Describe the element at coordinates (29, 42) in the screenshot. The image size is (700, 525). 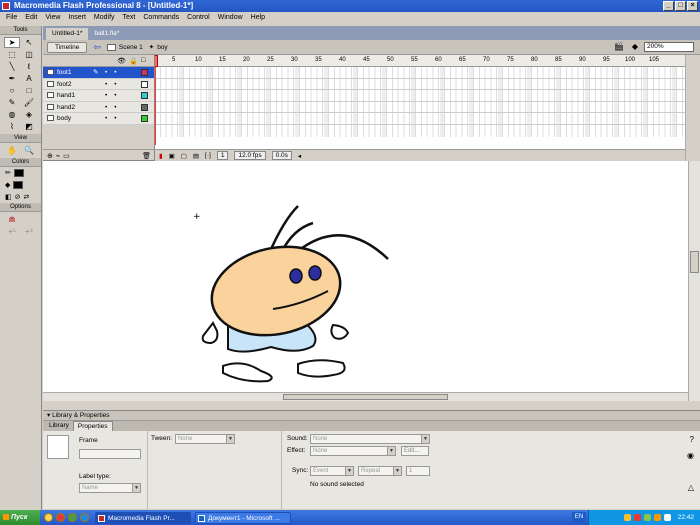
I see `subselection-tool-icon: ↖` at that location.